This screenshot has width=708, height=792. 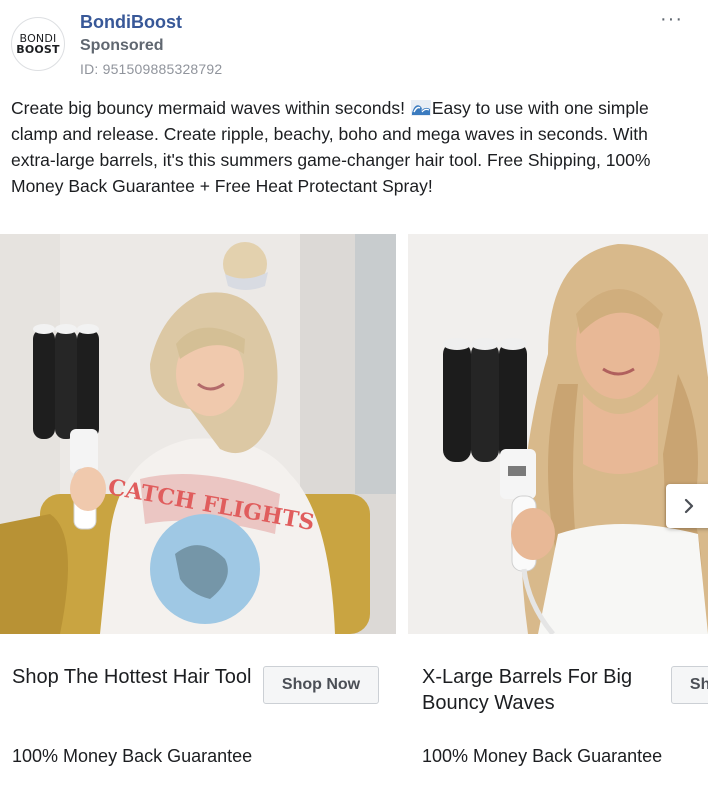 What do you see at coordinates (420, 108) in the screenshot?
I see `wave-emoji-icon` at bounding box center [420, 108].